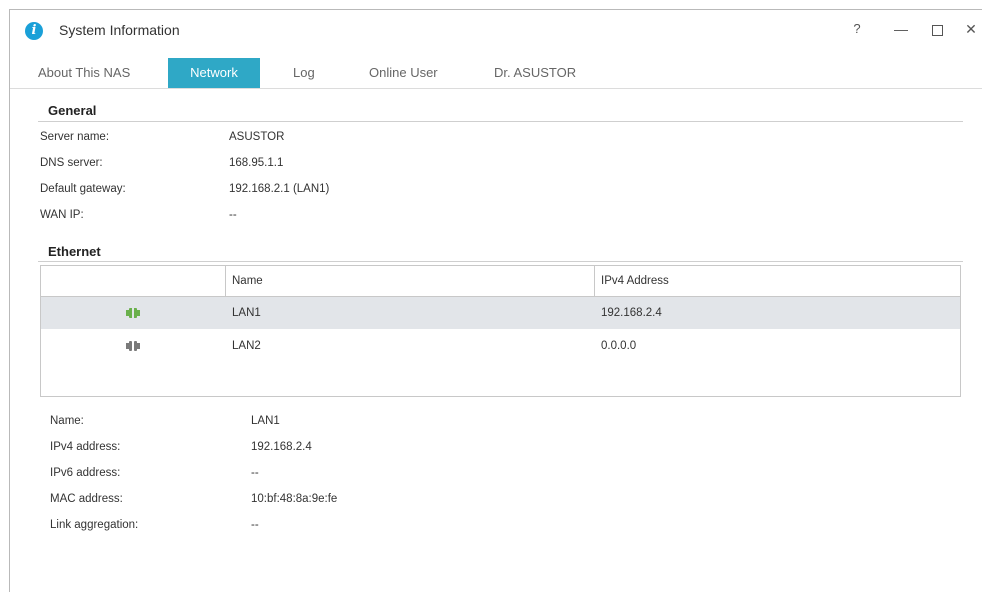 This screenshot has width=982, height=592. I want to click on maximize-icon, so click(937, 30).